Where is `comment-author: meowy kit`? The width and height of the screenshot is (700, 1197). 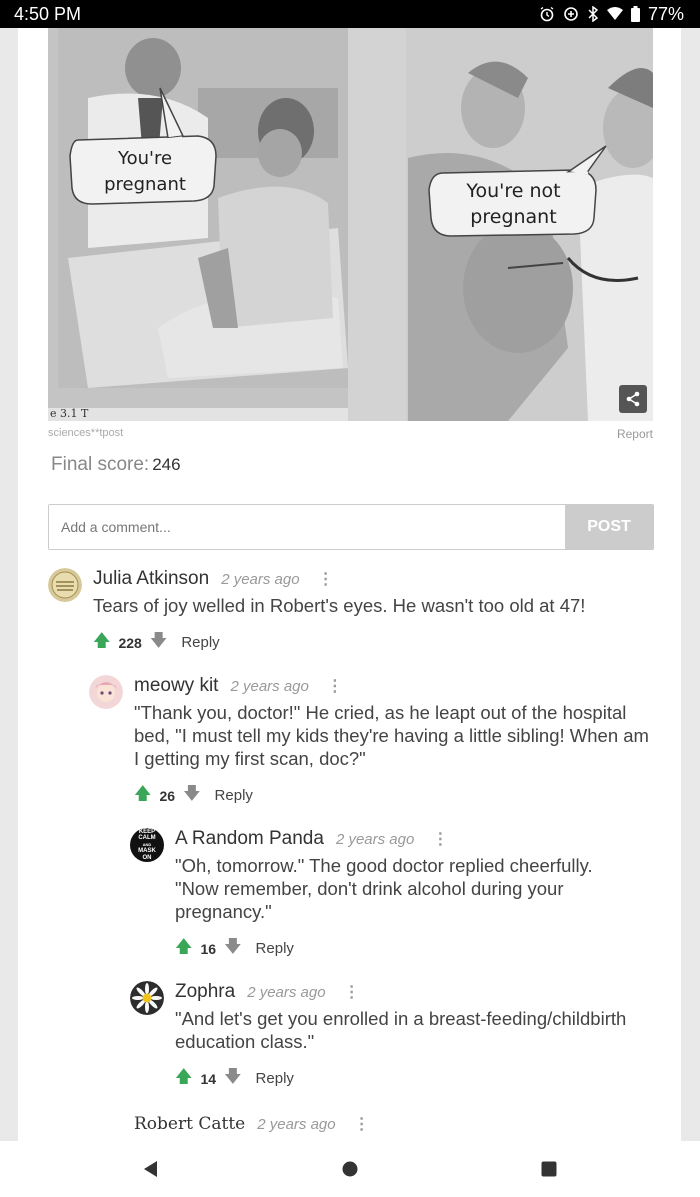
comment-author: meowy kit is located at coordinates (176, 686).